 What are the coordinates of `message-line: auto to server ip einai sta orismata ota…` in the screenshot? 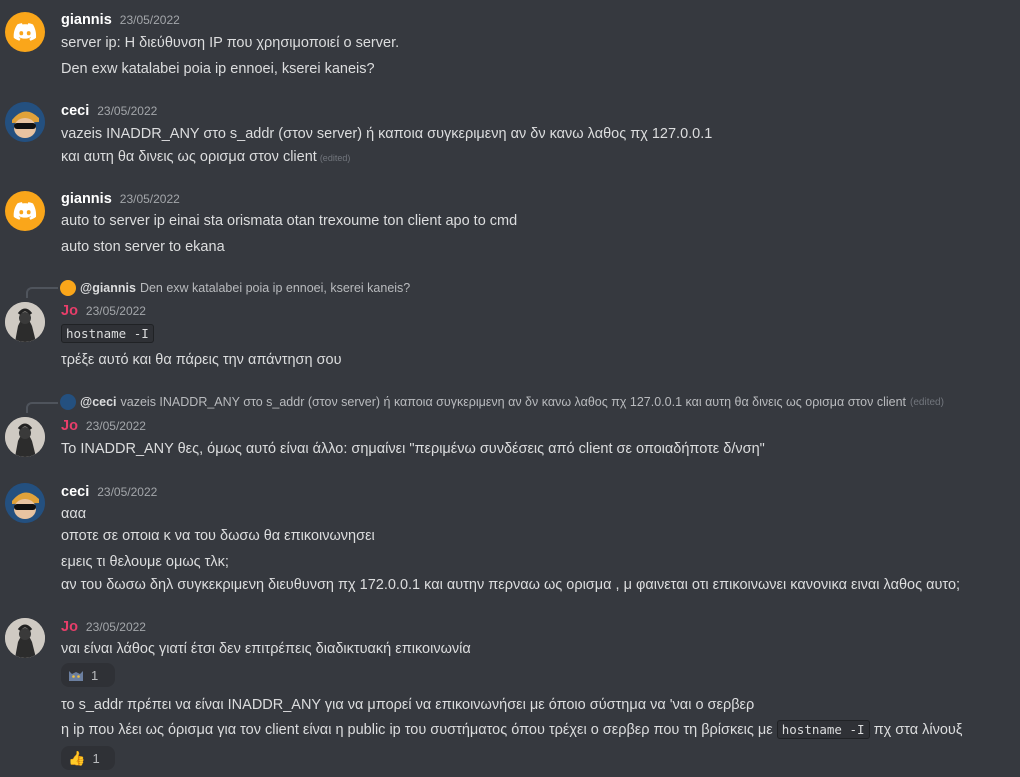 It's located at (289, 221).